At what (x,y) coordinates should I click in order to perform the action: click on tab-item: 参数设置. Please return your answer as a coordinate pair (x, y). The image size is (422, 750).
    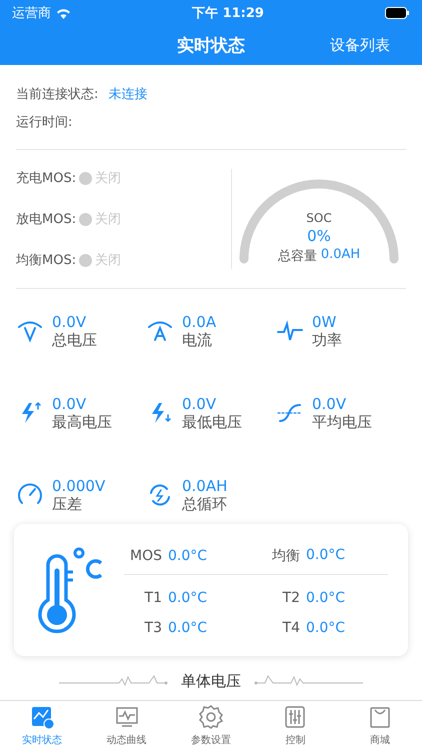
    Looking at the image, I should click on (211, 725).